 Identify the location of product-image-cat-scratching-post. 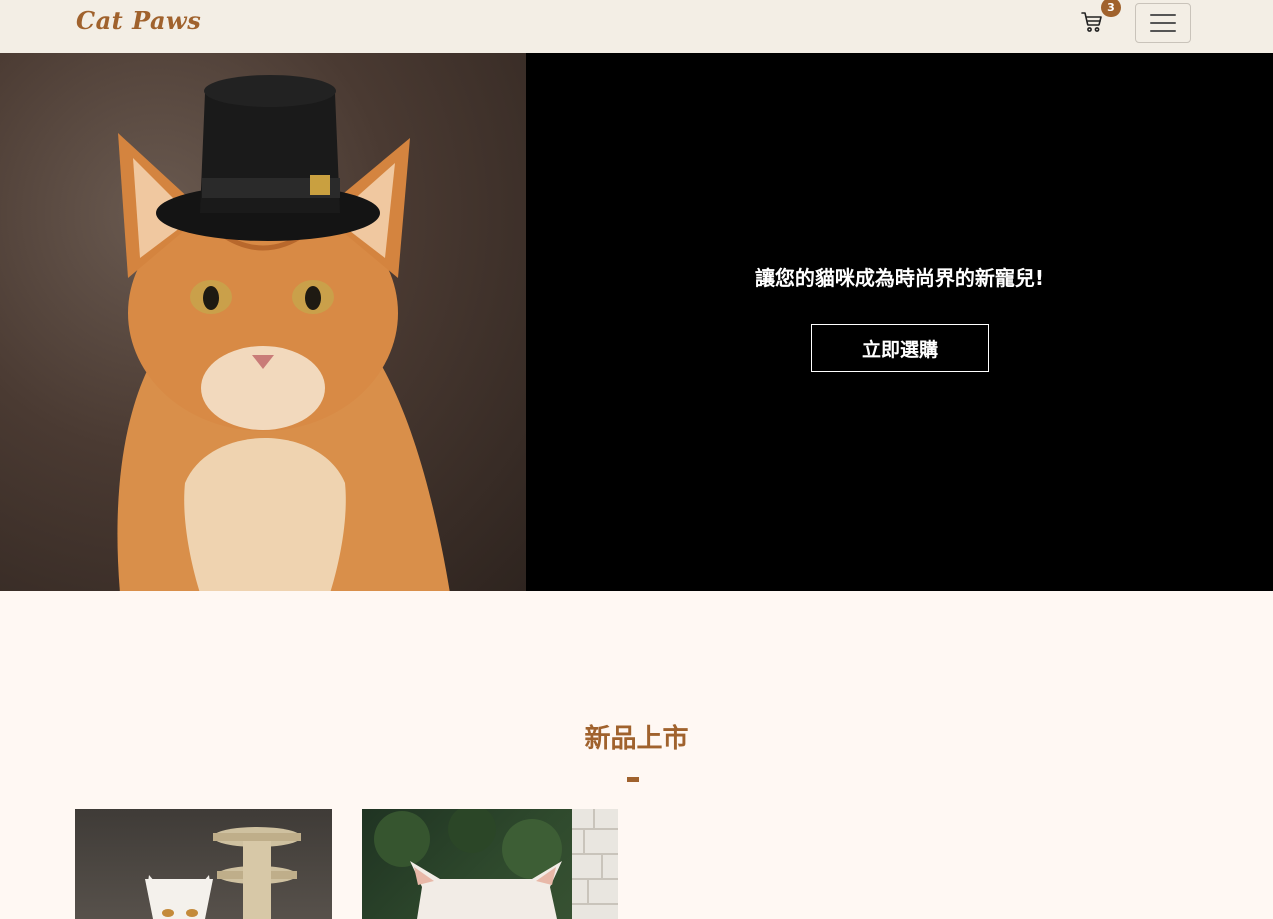
(223, 873).